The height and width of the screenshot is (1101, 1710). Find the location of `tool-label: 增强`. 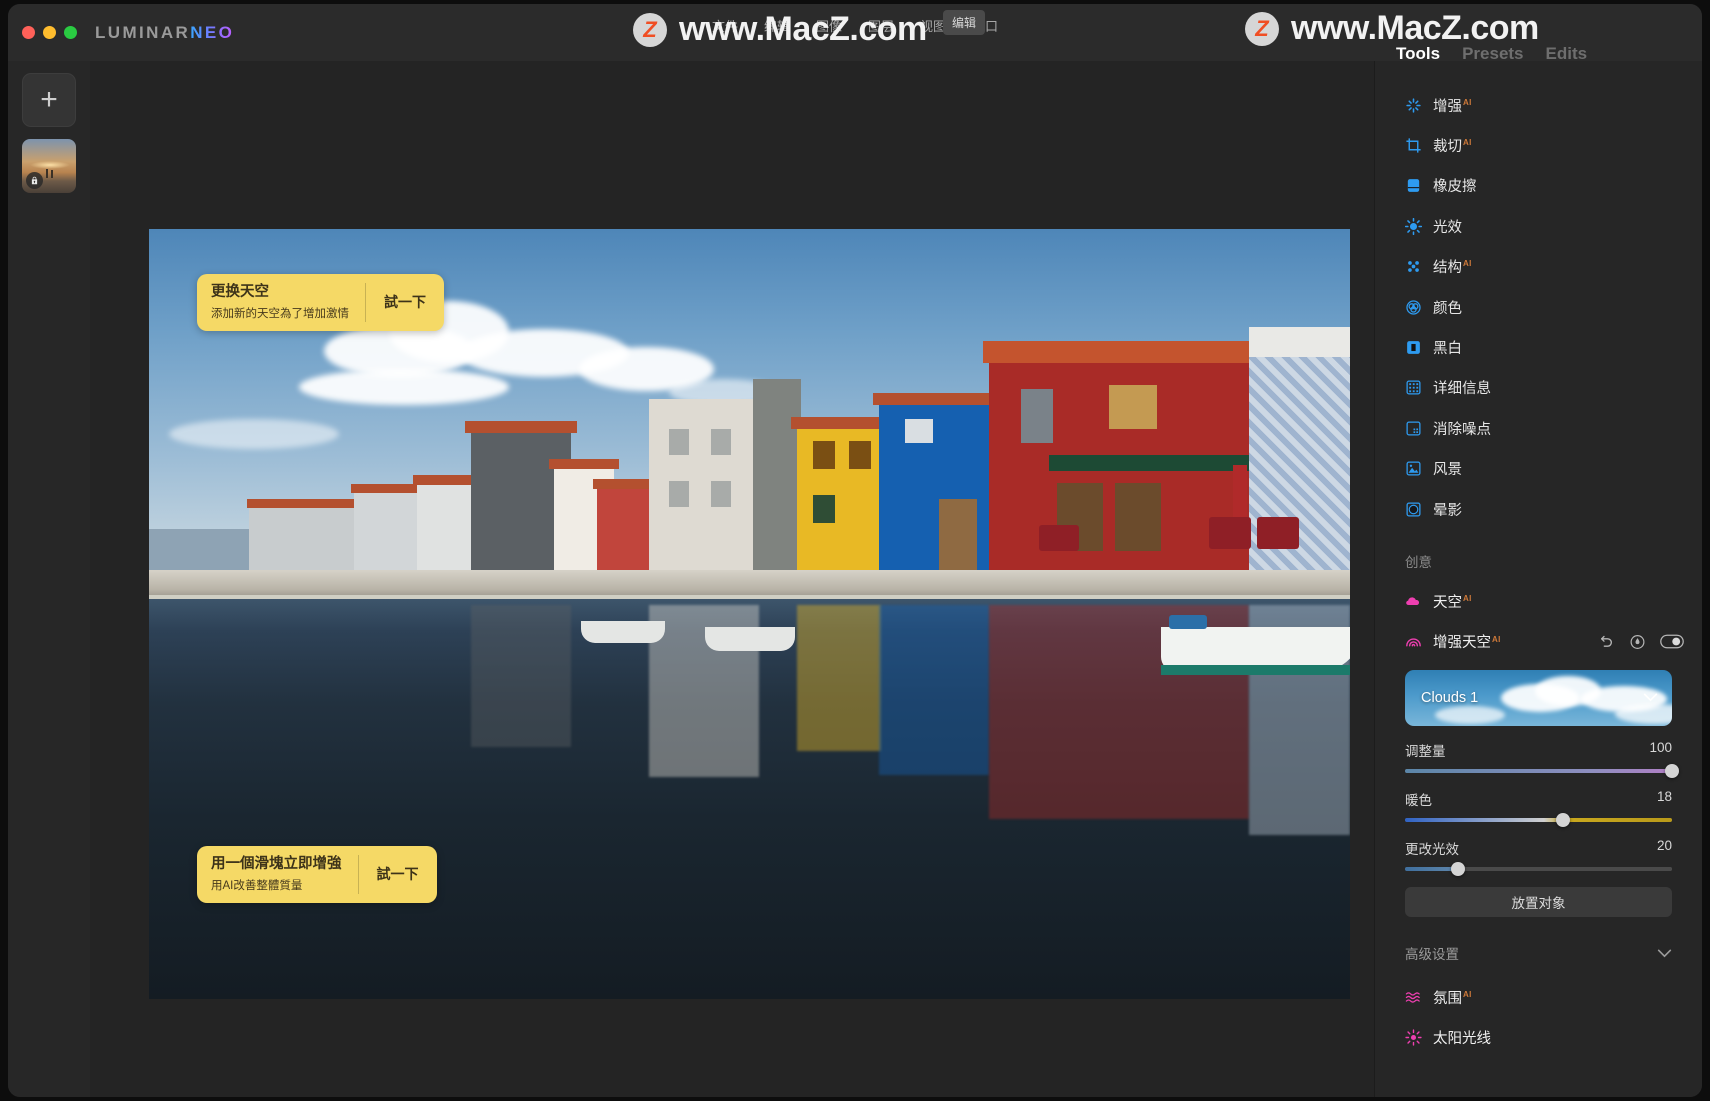

tool-label: 增强 is located at coordinates (1447, 106).